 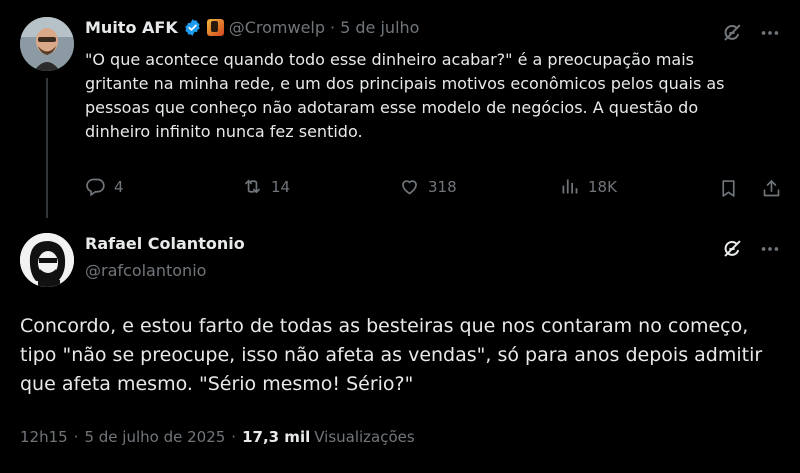 I want to click on reply-button: 4, so click(x=104, y=186).